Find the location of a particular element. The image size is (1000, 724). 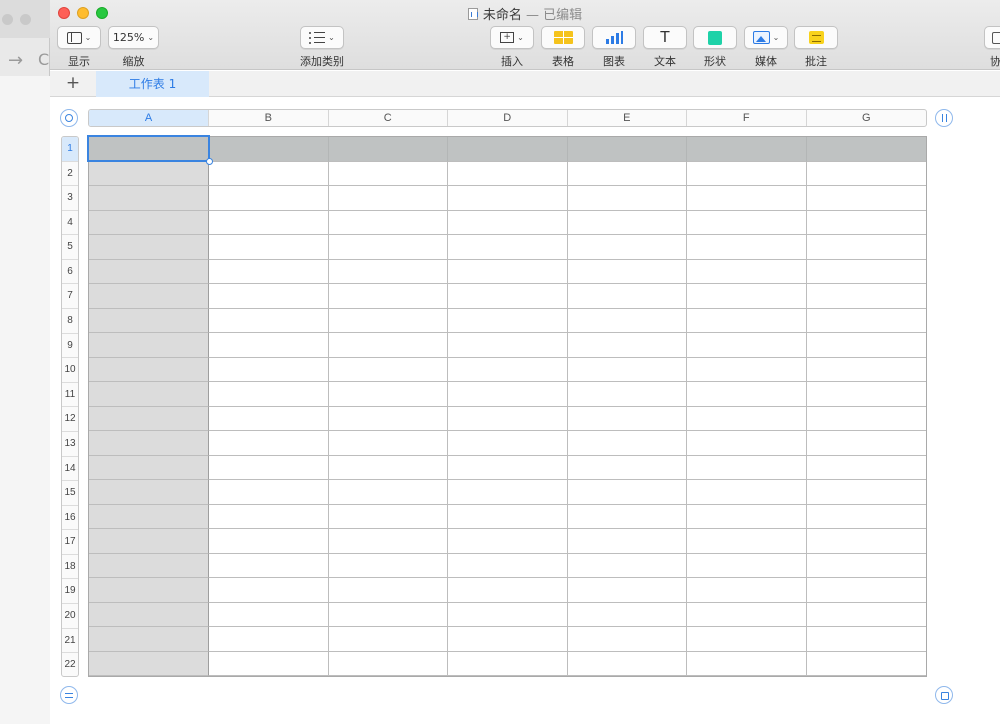

cell-a12 is located at coordinates (149, 418).